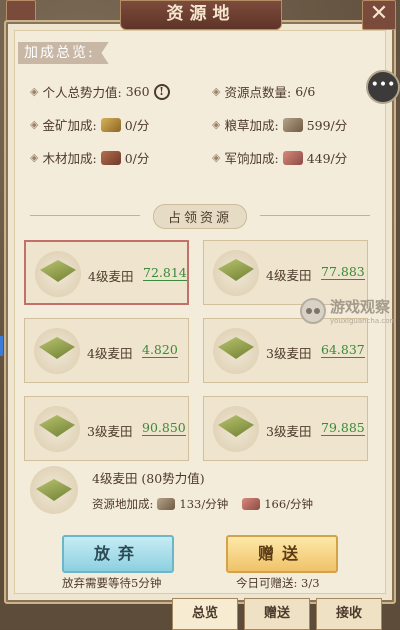  I want to click on edge-marker, so click(1, 346).